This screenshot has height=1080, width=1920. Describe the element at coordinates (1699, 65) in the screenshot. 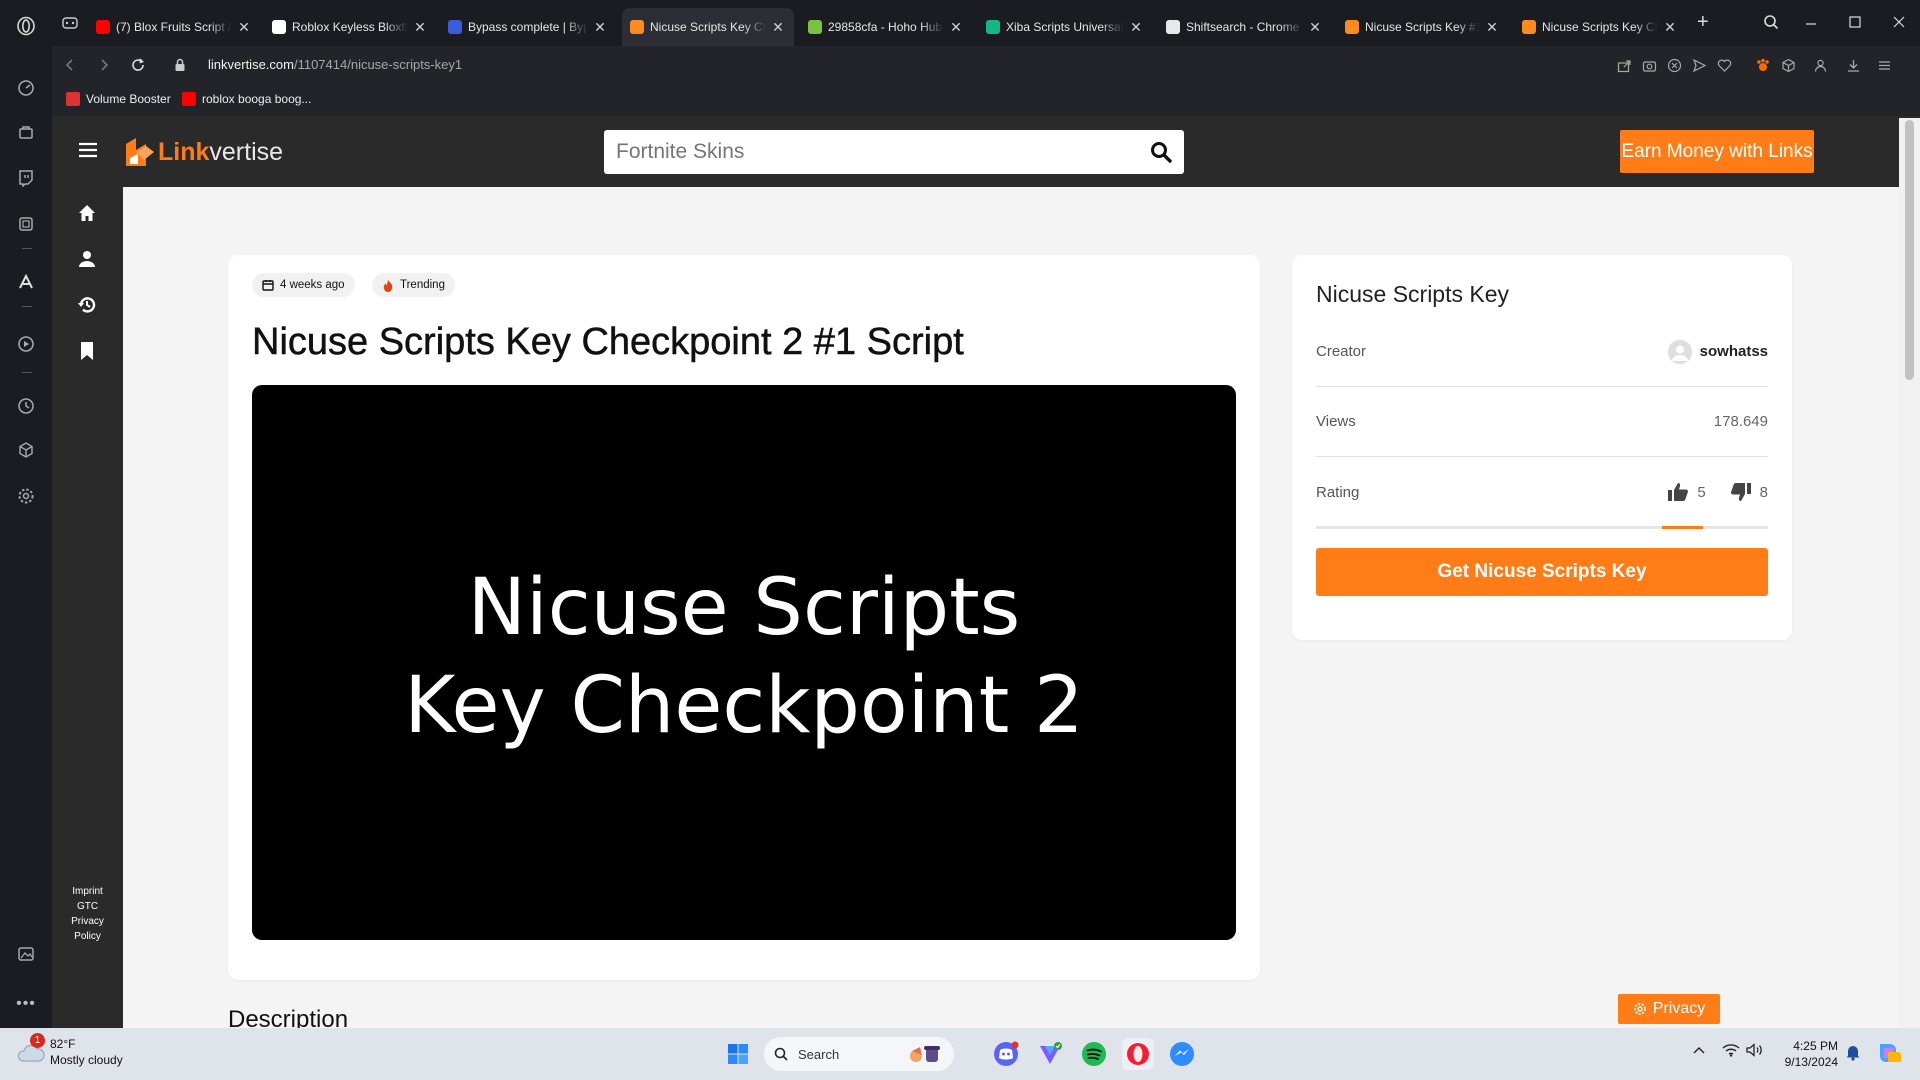

I see `send-icon` at that location.